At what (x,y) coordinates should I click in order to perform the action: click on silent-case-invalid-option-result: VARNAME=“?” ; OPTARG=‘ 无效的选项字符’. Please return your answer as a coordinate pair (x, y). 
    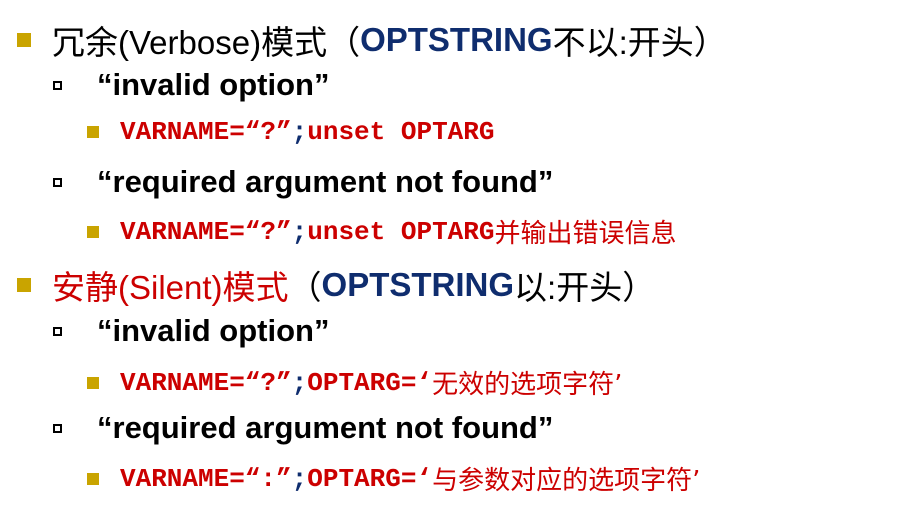
    Looking at the image, I should click on (311, 382).